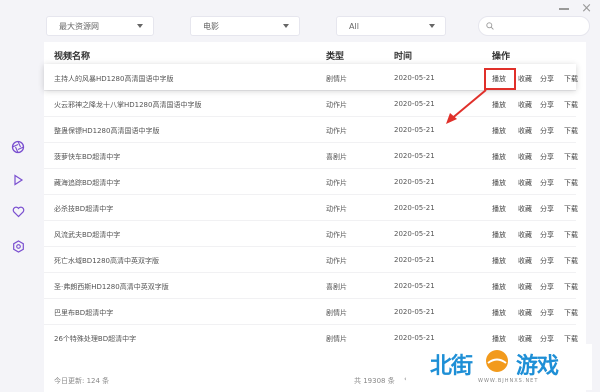 Image resolution: width=600 pixels, height=392 pixels. What do you see at coordinates (311, 233) in the screenshot?
I see `table-row: 风流武夫BD超清中字 动作片 2020-05-21 播放 收藏 分享 下载` at bounding box center [311, 233].